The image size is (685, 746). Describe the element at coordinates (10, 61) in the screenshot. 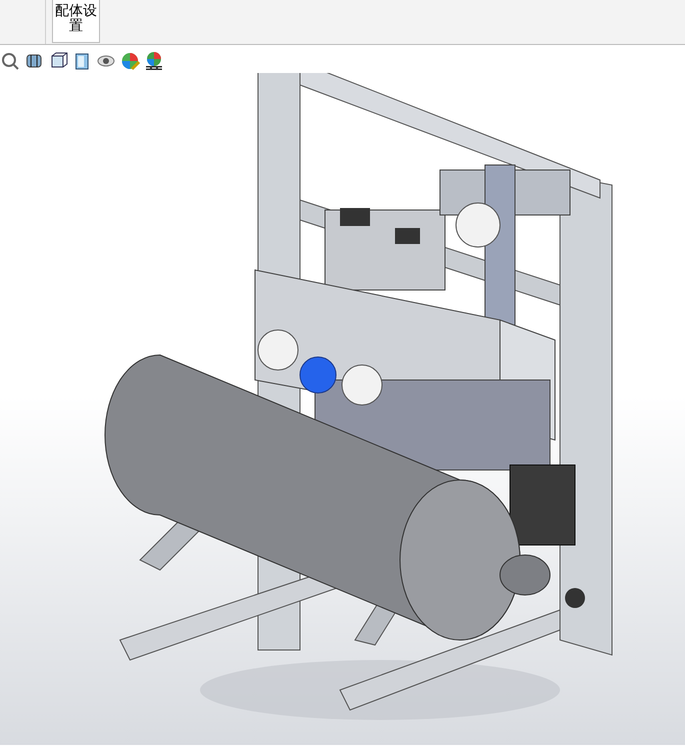

I see `zoom-icon` at that location.